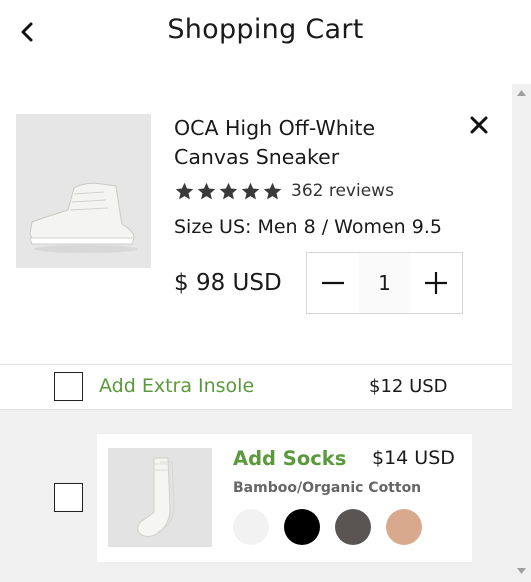  Describe the element at coordinates (521, 571) in the screenshot. I see `scroll-down-arrow-icon` at that location.